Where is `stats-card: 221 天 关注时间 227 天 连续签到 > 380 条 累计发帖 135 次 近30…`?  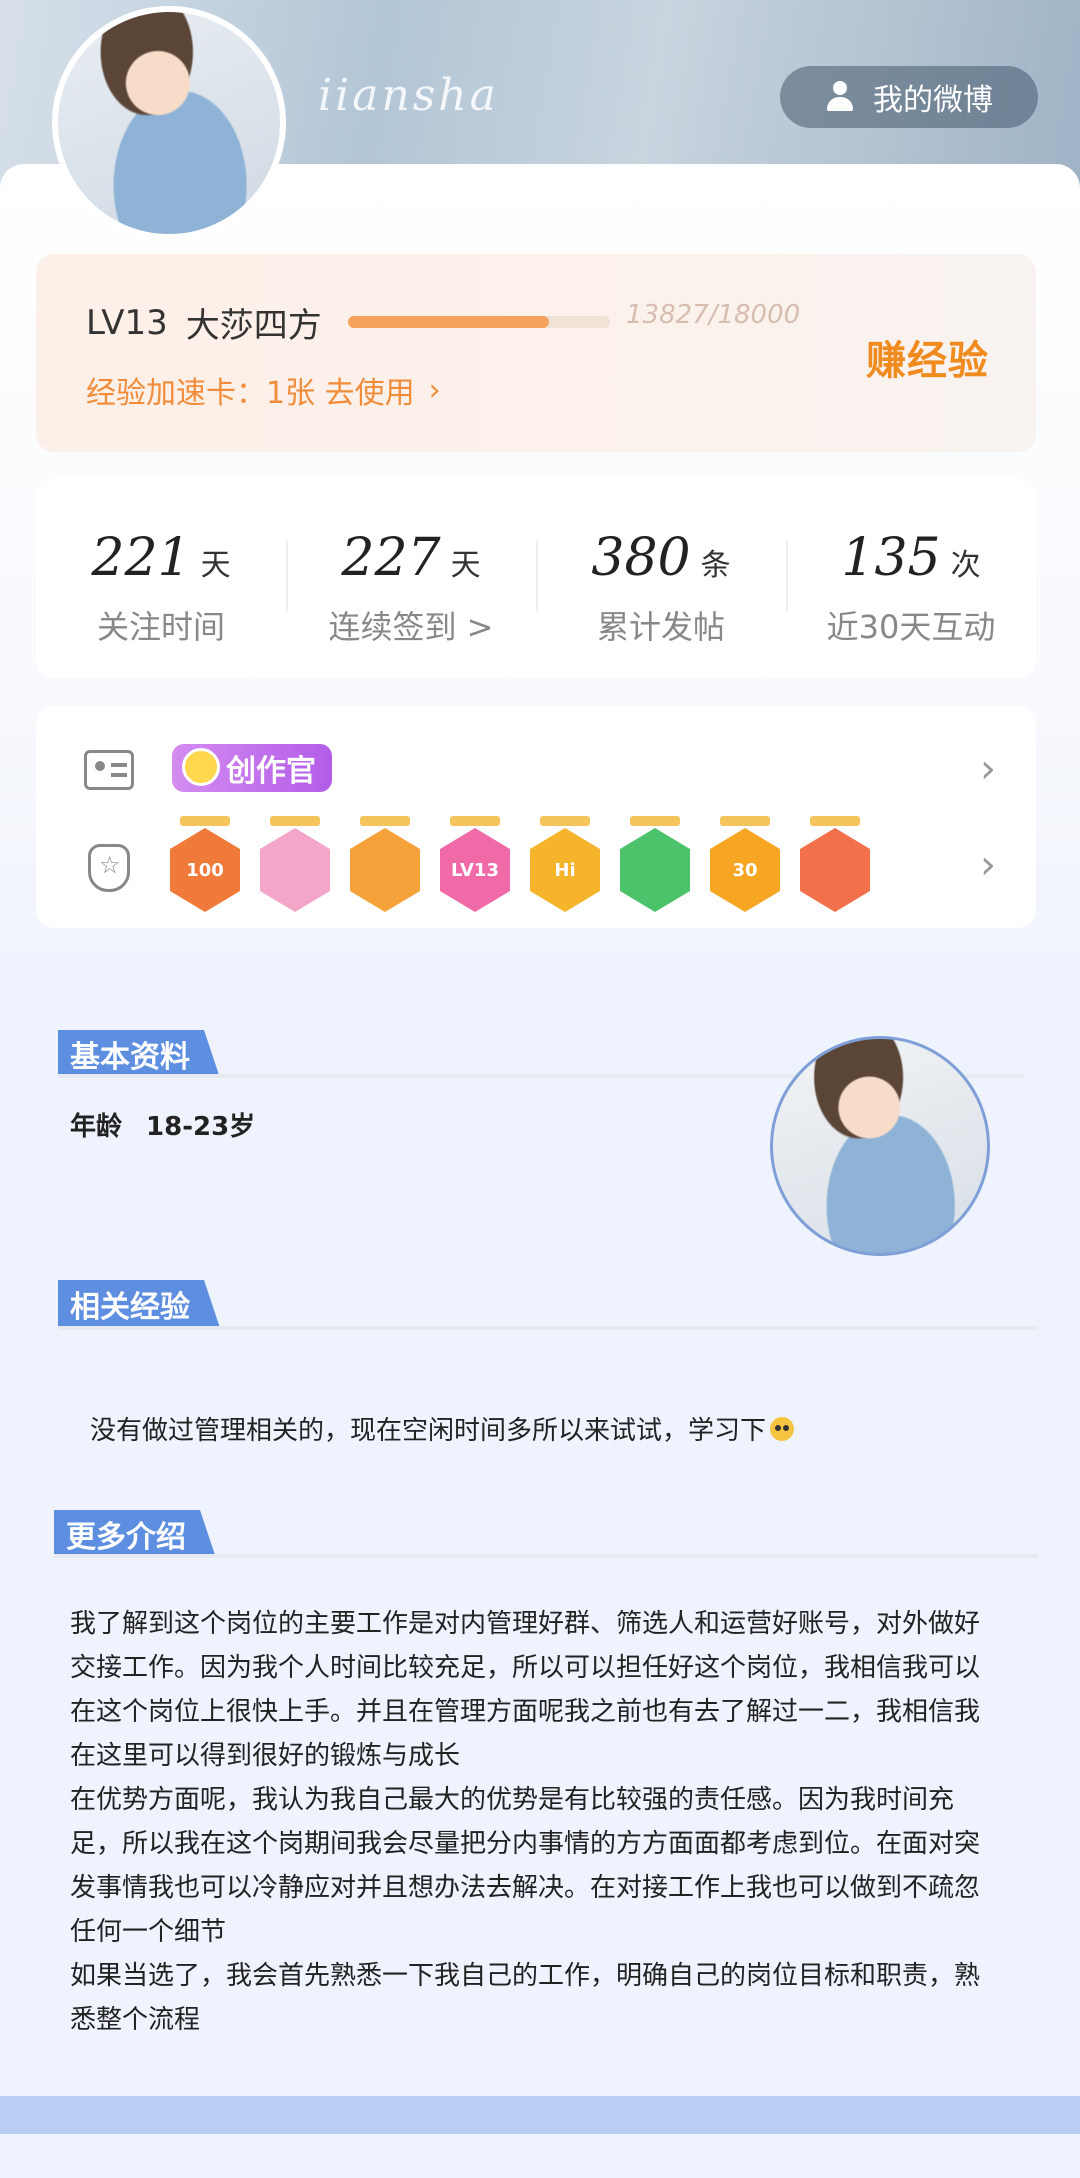 stats-card: 221 天 关注时间 227 天 连续签到 > 380 条 累计发帖 135 次 近30… is located at coordinates (536, 578).